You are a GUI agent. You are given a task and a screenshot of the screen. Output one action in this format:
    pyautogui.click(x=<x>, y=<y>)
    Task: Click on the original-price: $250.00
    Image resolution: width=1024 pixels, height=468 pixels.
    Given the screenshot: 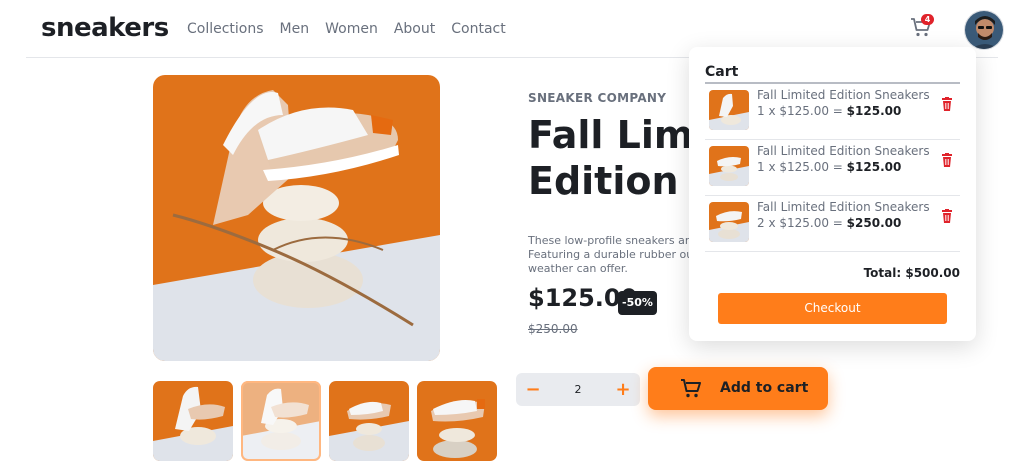 What is the action you would take?
    pyautogui.click(x=553, y=329)
    